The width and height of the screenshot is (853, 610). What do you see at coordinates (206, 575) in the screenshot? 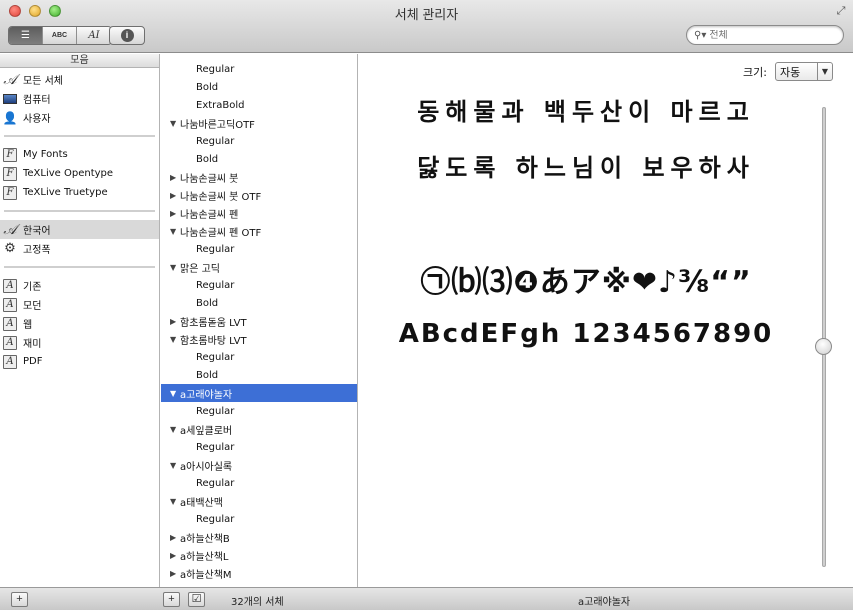
I see `font-row-label: a하늘산책M` at bounding box center [206, 575].